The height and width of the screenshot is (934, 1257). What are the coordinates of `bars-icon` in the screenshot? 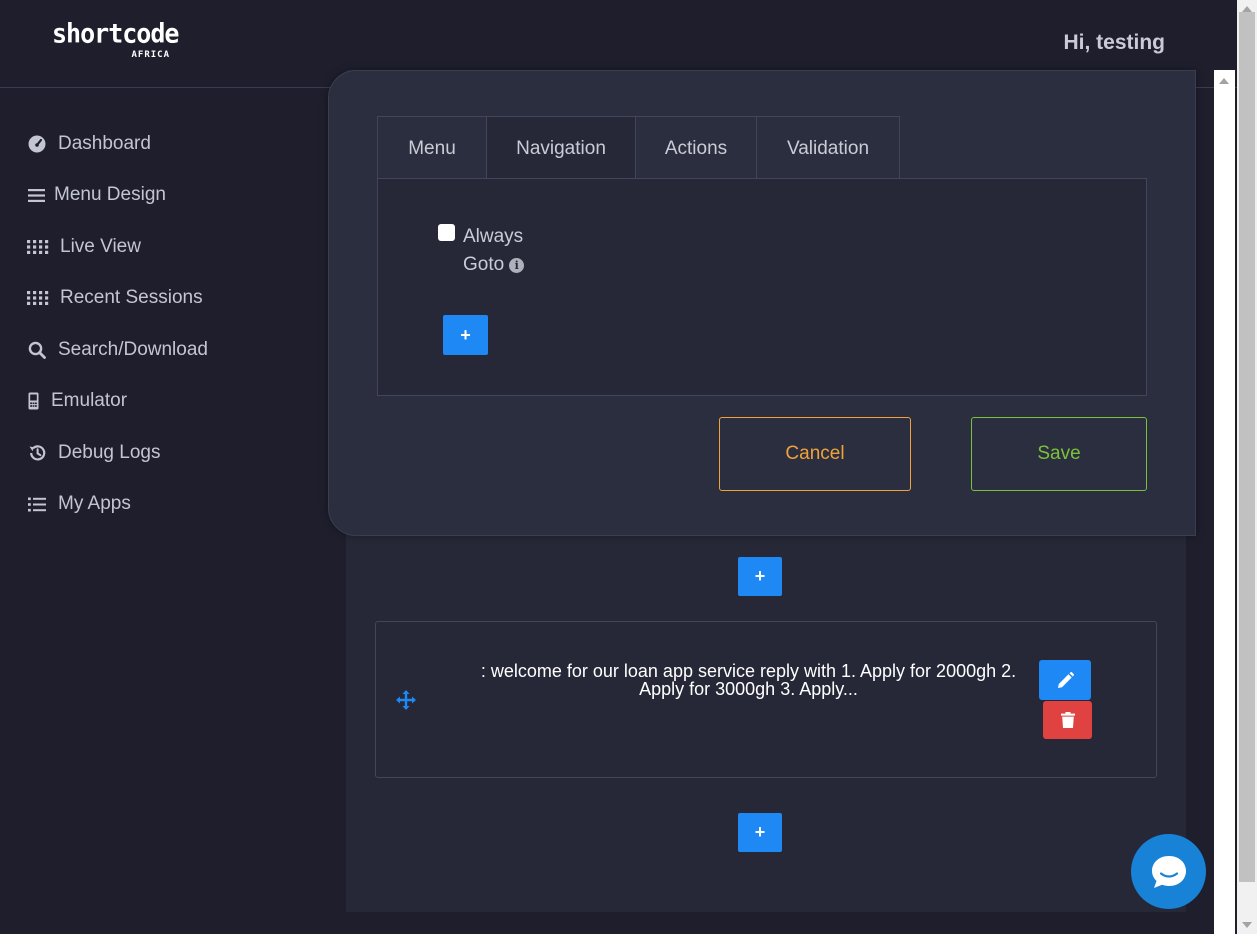 It's located at (36, 195).